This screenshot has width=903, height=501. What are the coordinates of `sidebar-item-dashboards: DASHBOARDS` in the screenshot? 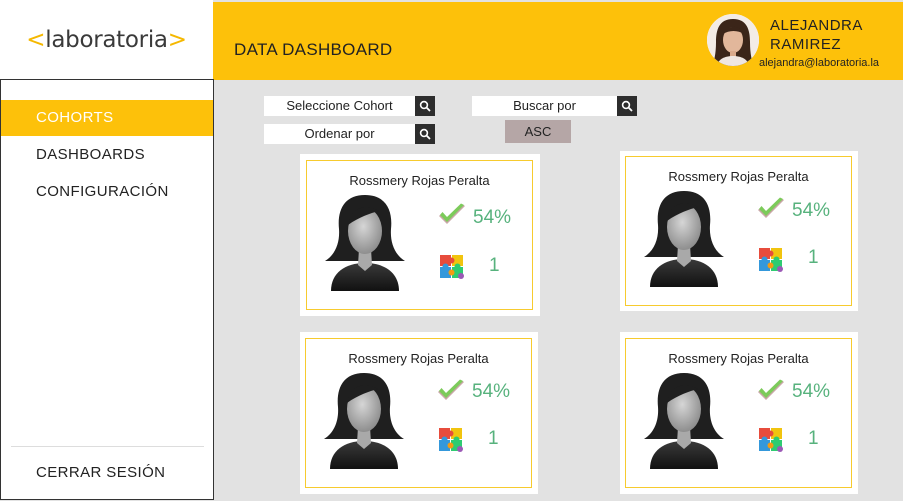 It's located at (107, 155).